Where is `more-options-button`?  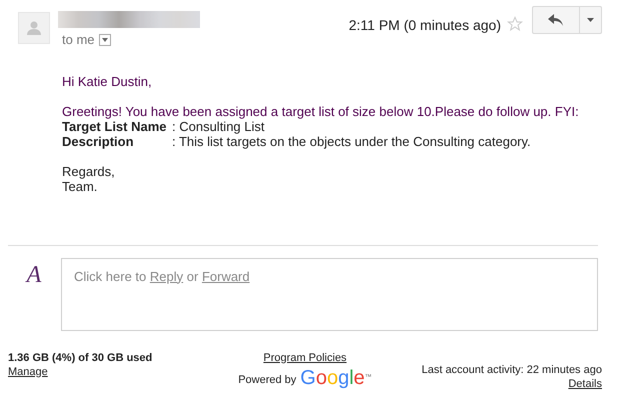
more-options-button is located at coordinates (591, 20).